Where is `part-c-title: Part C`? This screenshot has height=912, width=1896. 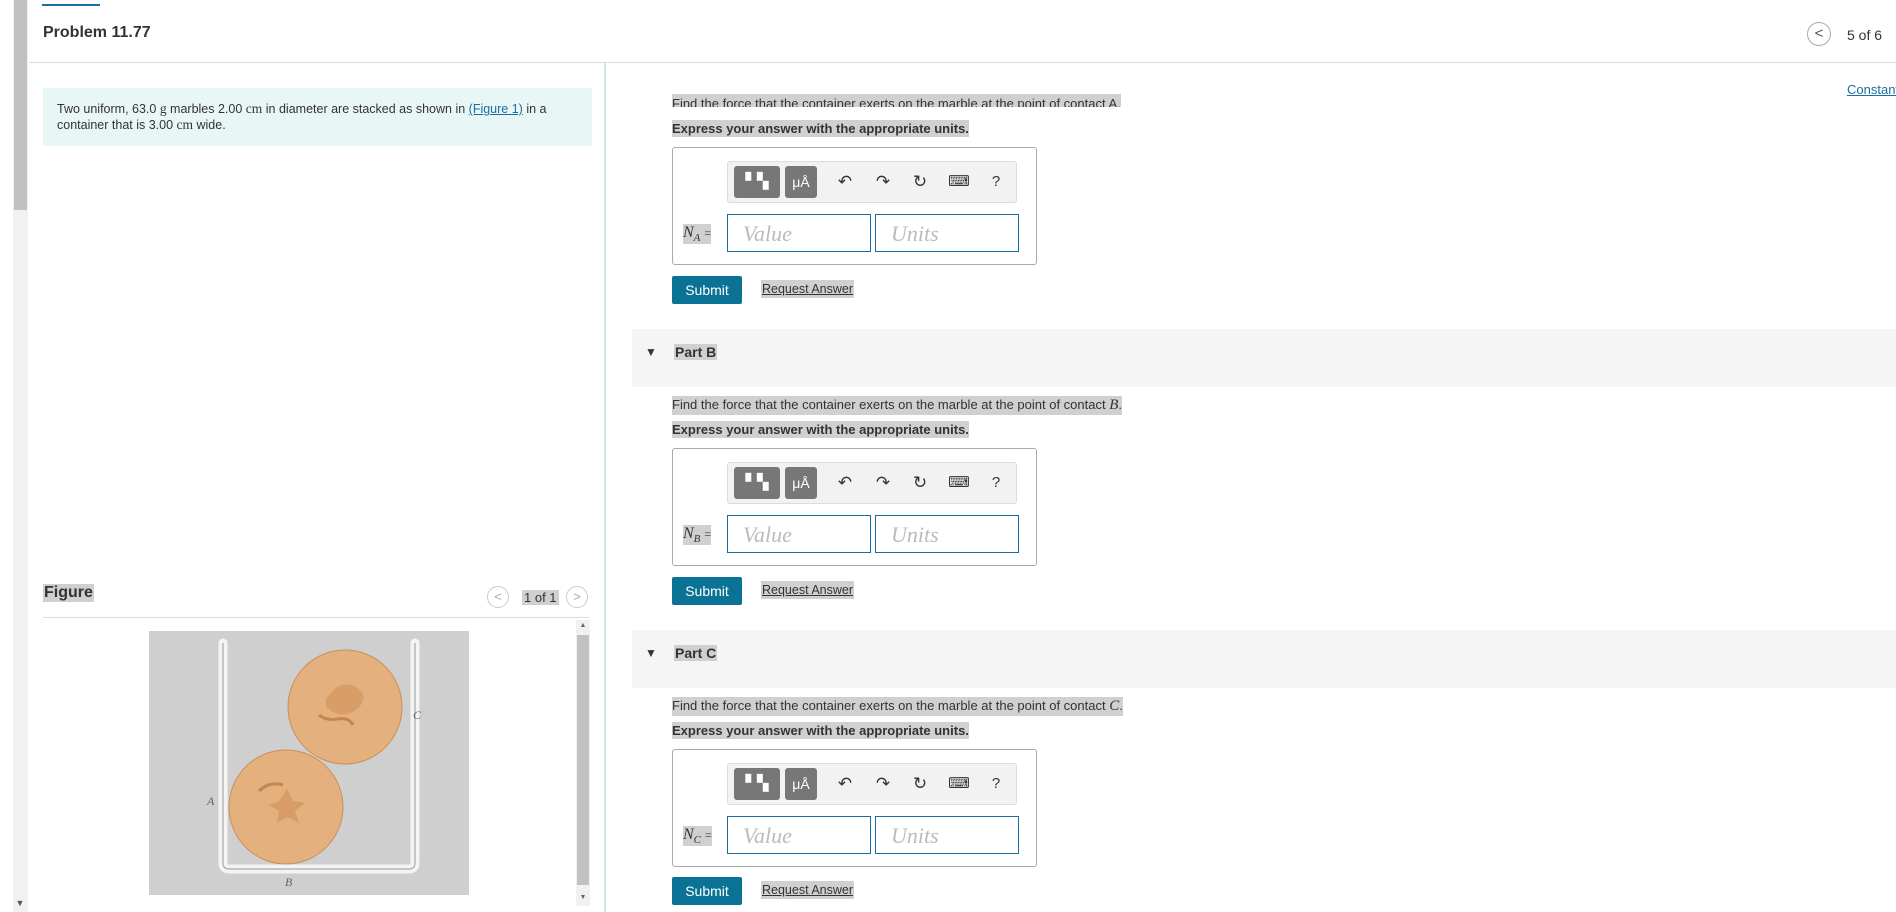 part-c-title: Part C is located at coordinates (696, 653).